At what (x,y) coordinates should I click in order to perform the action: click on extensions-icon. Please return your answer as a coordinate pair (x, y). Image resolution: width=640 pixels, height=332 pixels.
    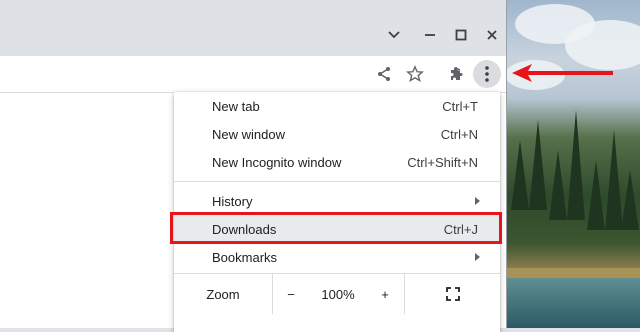
    Looking at the image, I should click on (456, 74).